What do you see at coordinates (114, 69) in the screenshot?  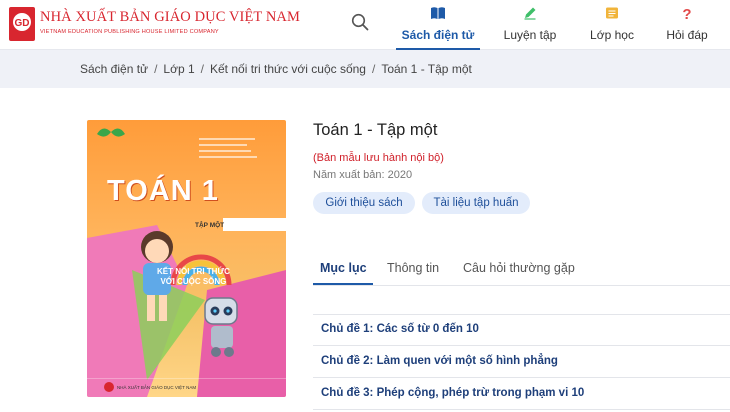 I see `breadcrumb-item: Sách điện tử` at bounding box center [114, 69].